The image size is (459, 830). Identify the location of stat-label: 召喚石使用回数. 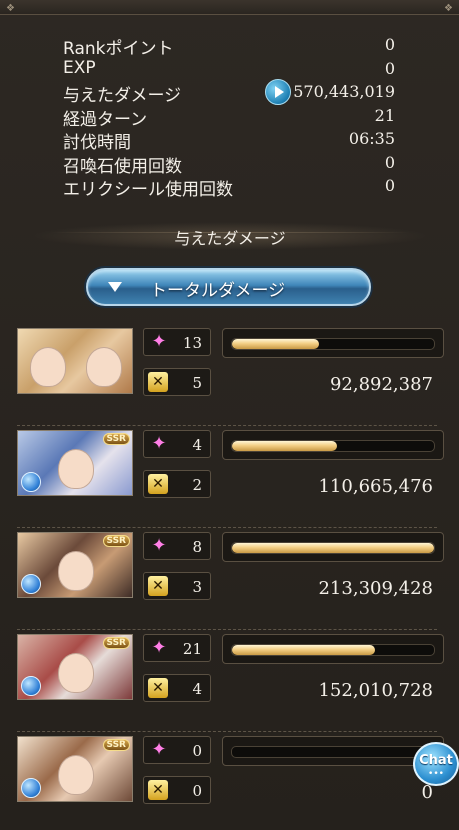
(122, 166).